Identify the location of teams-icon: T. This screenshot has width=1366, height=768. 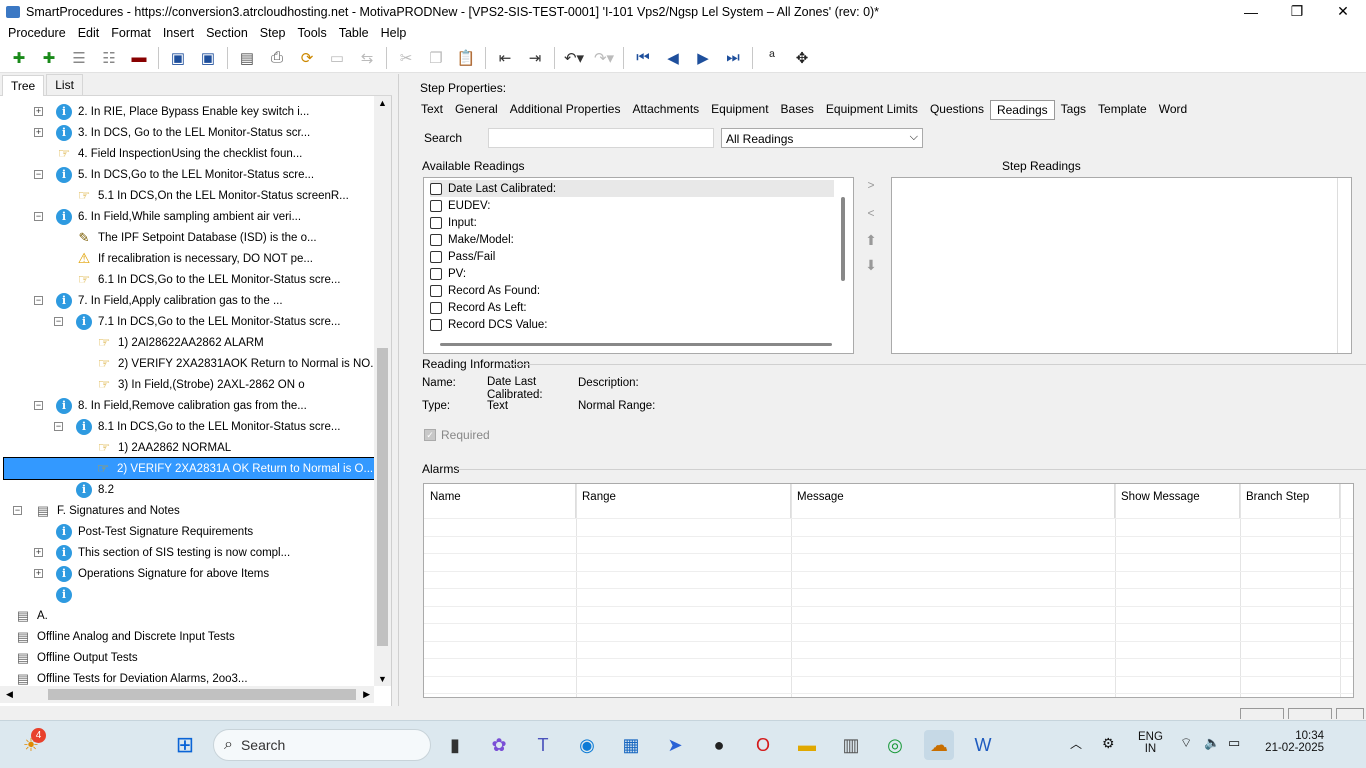
(543, 745).